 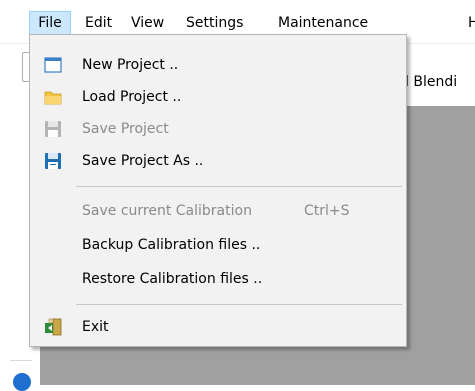 I want to click on menu-item-label: Save current Calibration, so click(x=167, y=211).